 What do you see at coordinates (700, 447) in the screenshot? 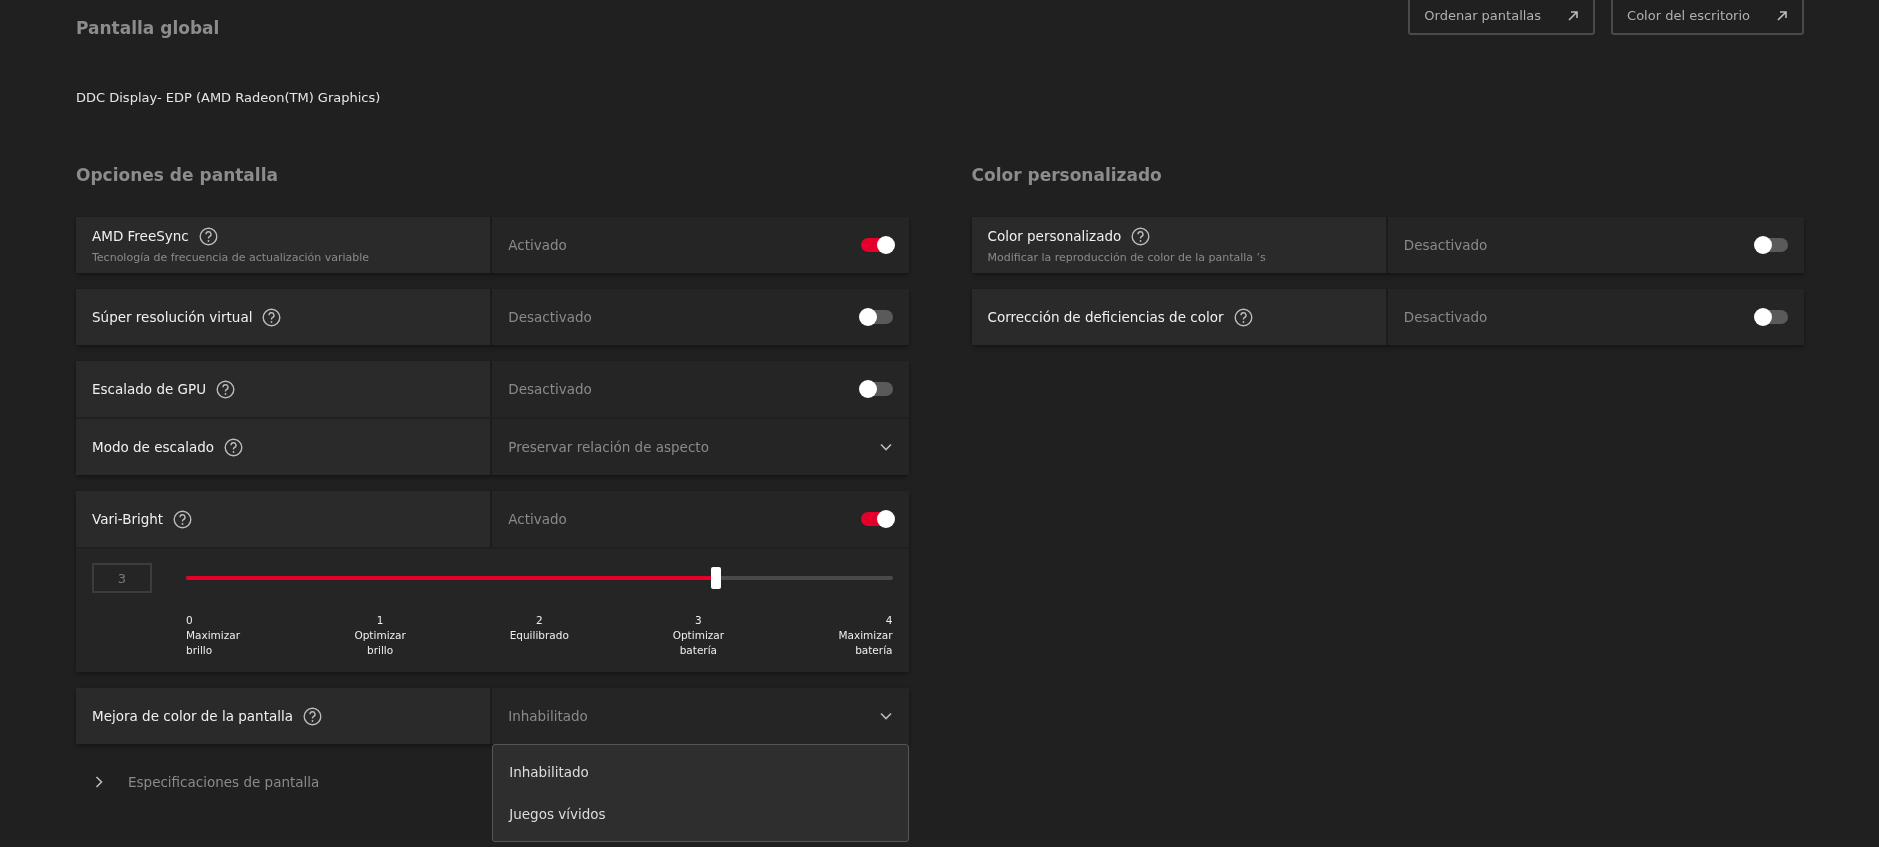
I see `dropdown: Preservar relación de aspecto` at bounding box center [700, 447].